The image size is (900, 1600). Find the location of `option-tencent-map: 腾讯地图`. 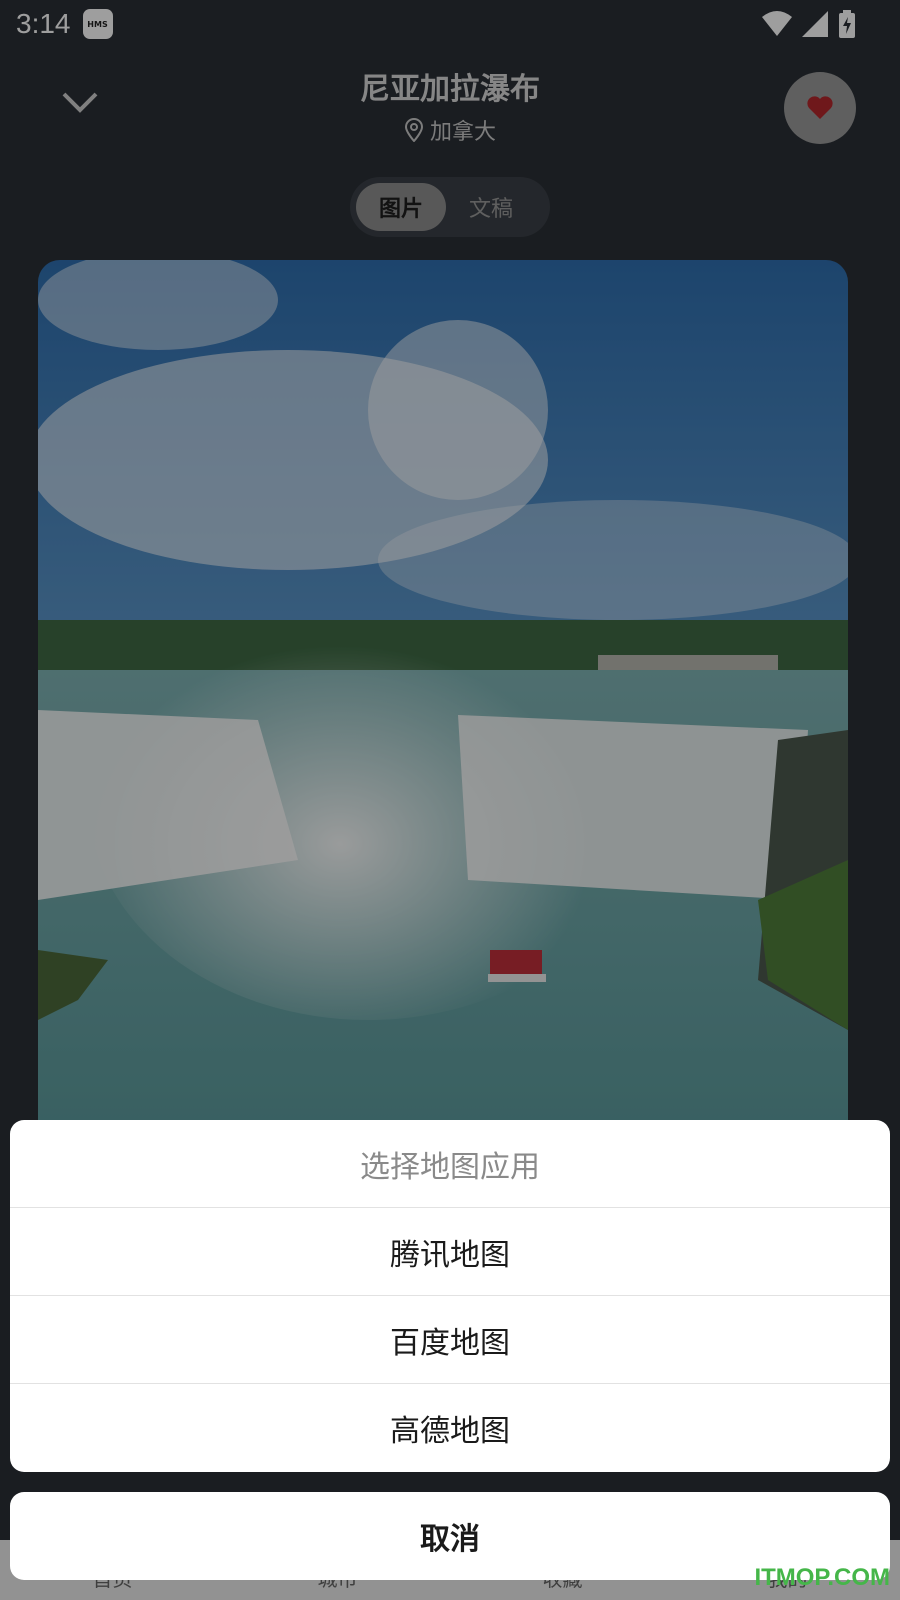

option-tencent-map: 腾讯地图 is located at coordinates (450, 1252).